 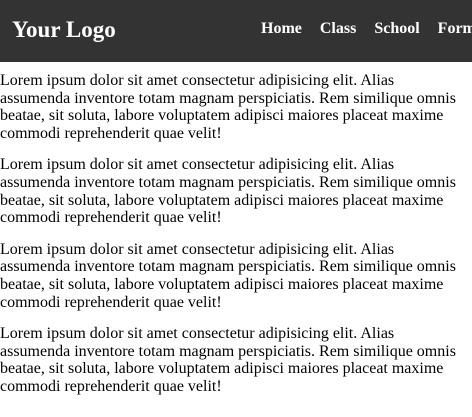 I want to click on main-nav: Home Class School Form, so click(x=366, y=28).